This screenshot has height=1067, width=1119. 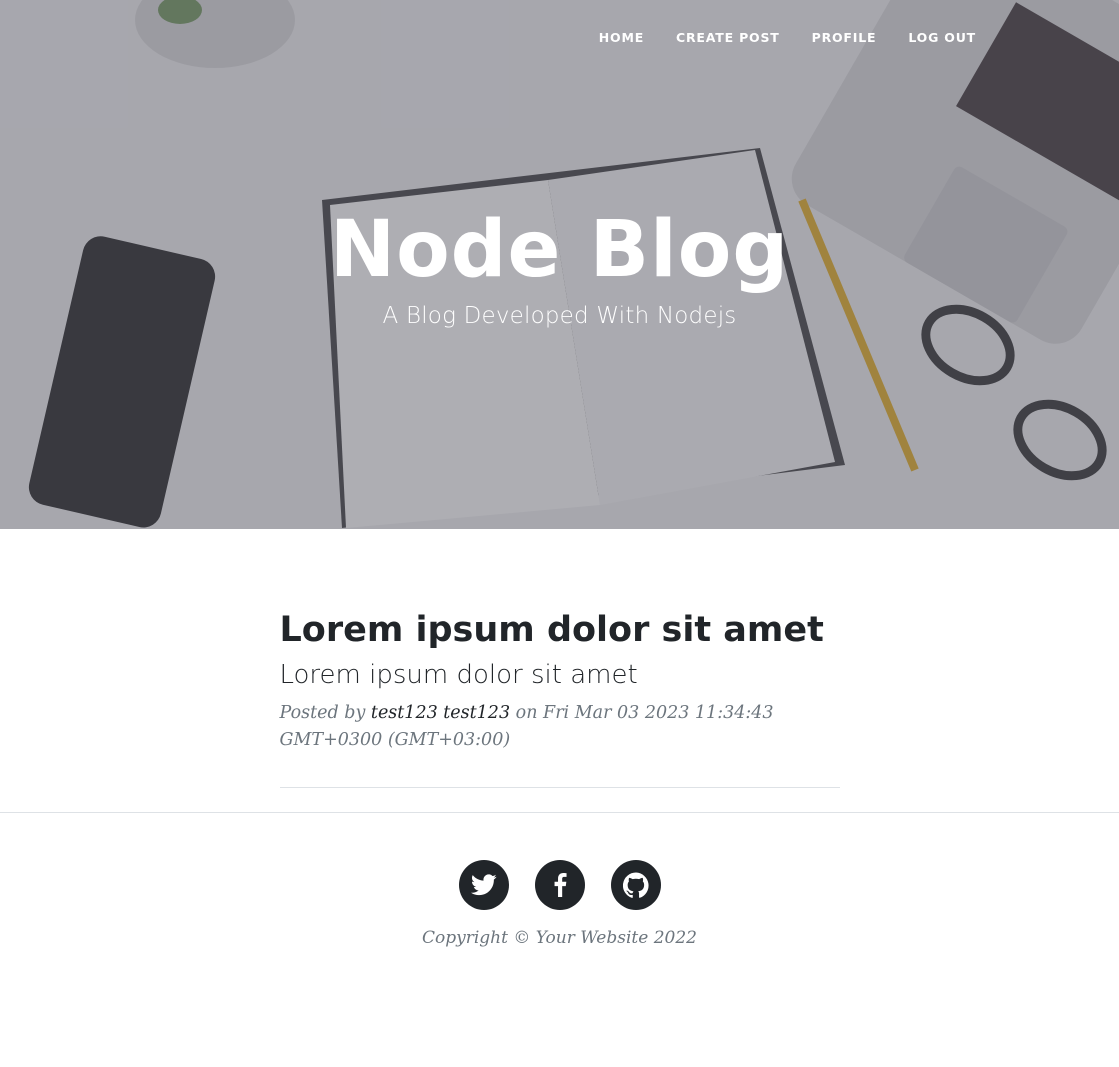 I want to click on twitter-link, so click(x=483, y=885).